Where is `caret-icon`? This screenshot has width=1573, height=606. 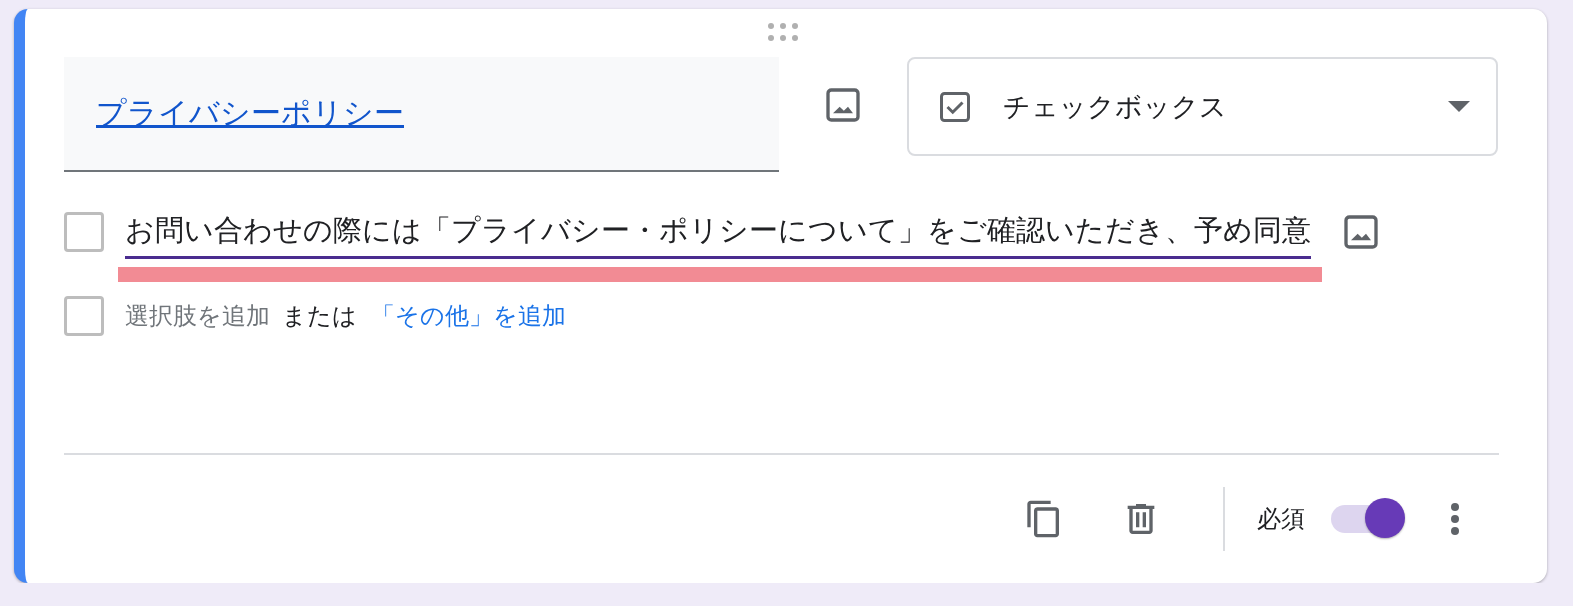 caret-icon is located at coordinates (1459, 106).